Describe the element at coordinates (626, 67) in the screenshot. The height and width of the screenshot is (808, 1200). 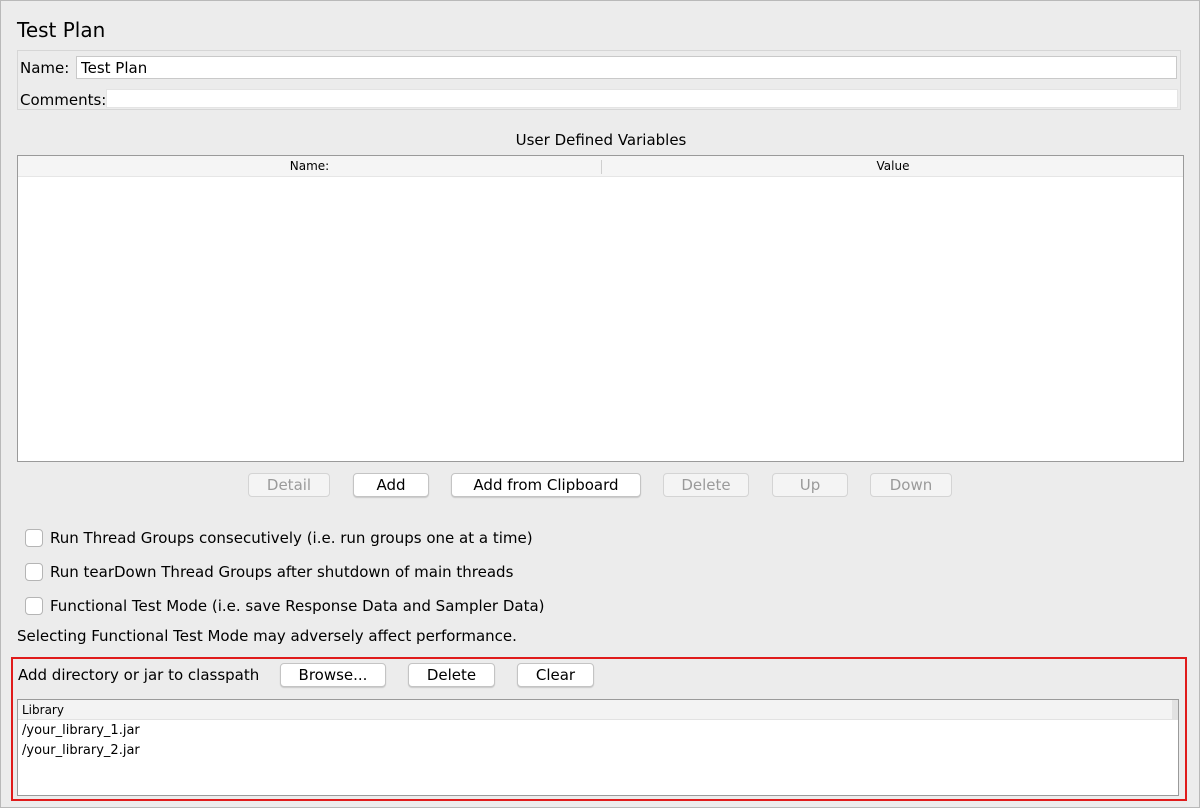
I see `name-input` at that location.